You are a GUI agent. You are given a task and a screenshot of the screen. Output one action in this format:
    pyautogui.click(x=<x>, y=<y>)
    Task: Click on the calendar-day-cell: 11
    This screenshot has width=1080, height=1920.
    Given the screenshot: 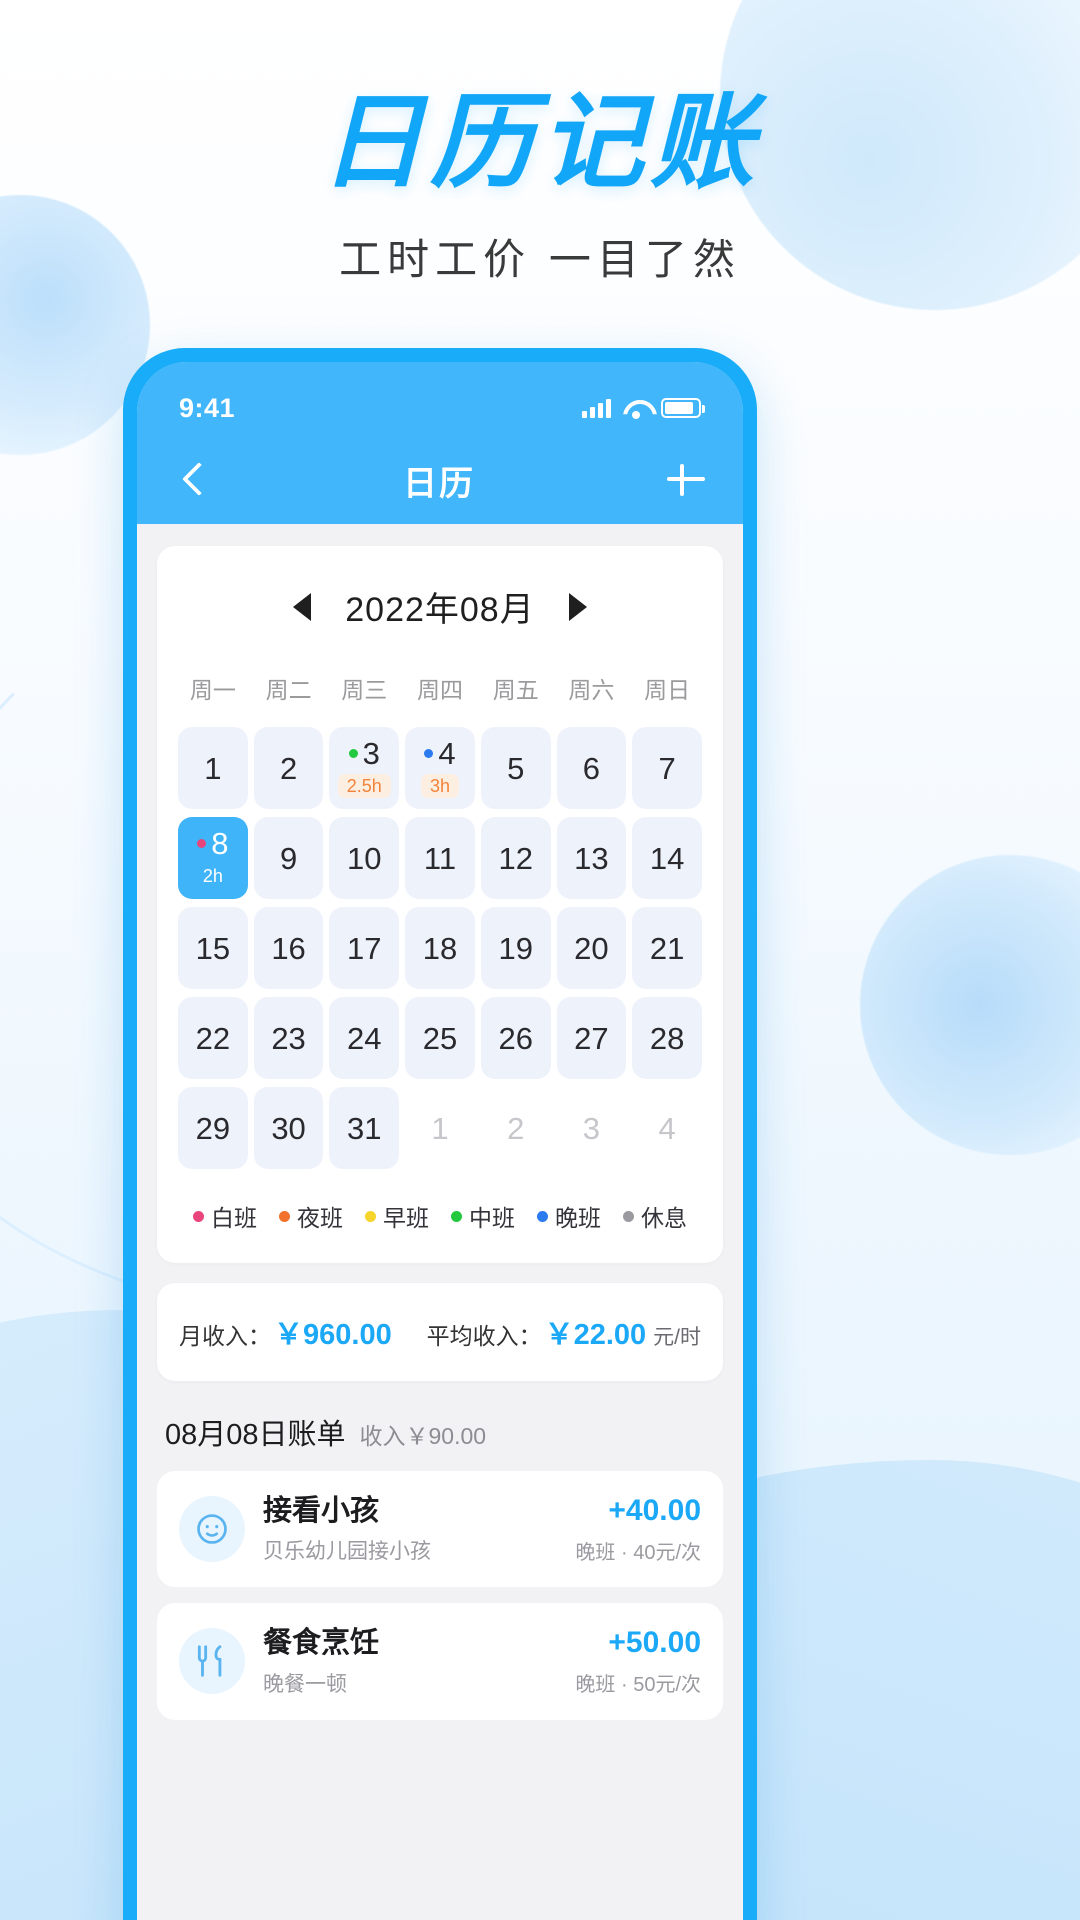 What is the action you would take?
    pyautogui.click(x=440, y=858)
    